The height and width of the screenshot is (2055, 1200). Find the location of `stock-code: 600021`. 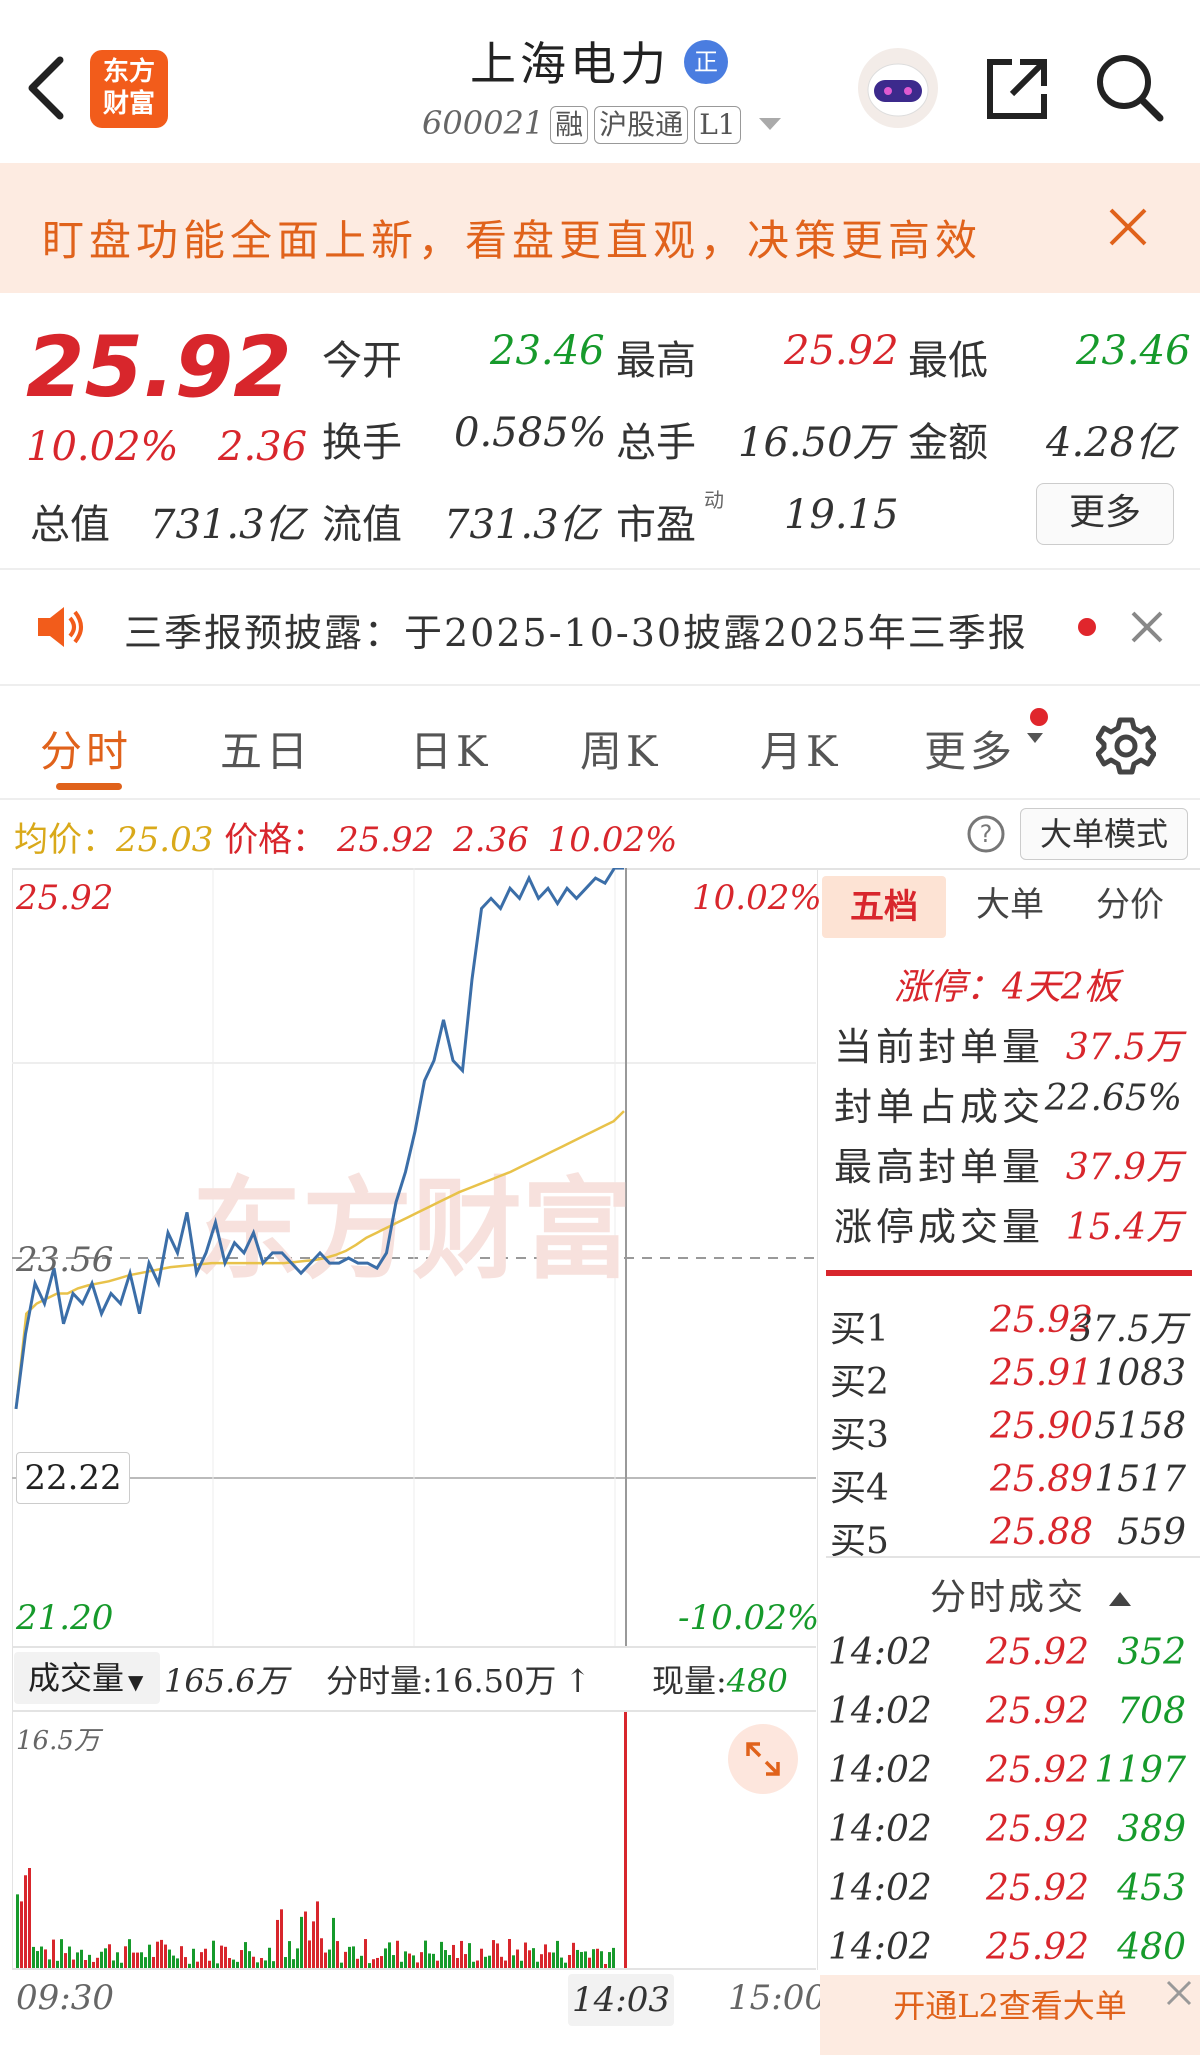

stock-code: 600021 is located at coordinates (483, 123).